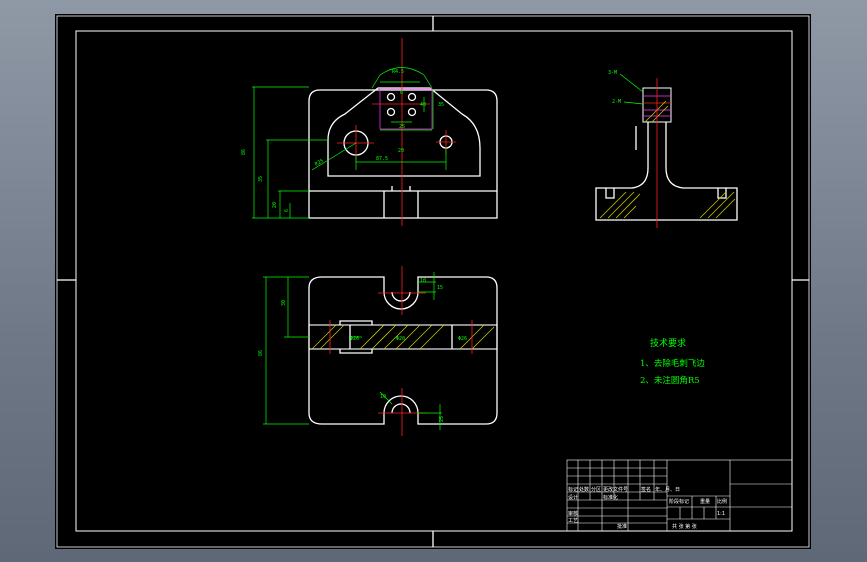 The width and height of the screenshot is (867, 562). What do you see at coordinates (596, 489) in the screenshot?
I see `tb-label-zone: 分区` at bounding box center [596, 489].